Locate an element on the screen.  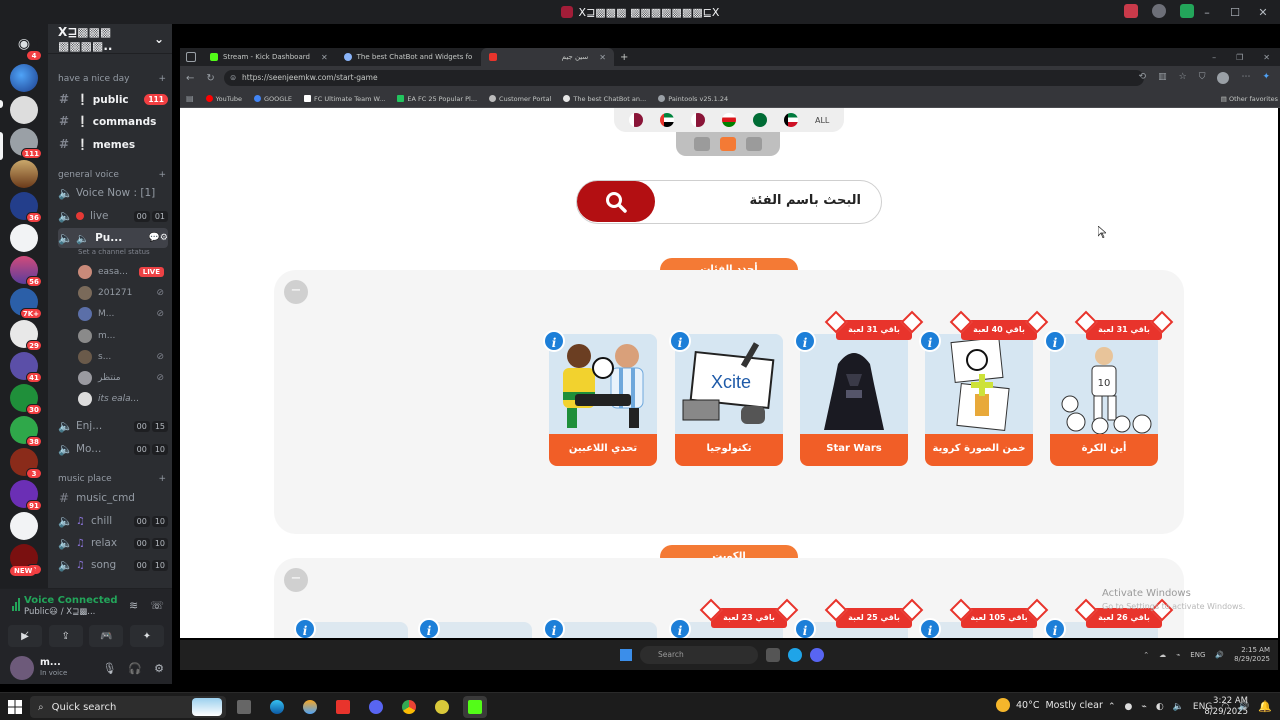
category-card: i باقي 26 لعبة is located at coordinates (1103, 623).